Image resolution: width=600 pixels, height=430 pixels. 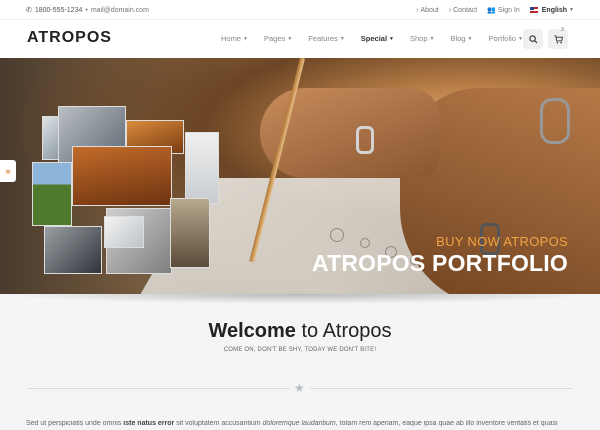 I want to click on hand-image, so click(x=350, y=133).